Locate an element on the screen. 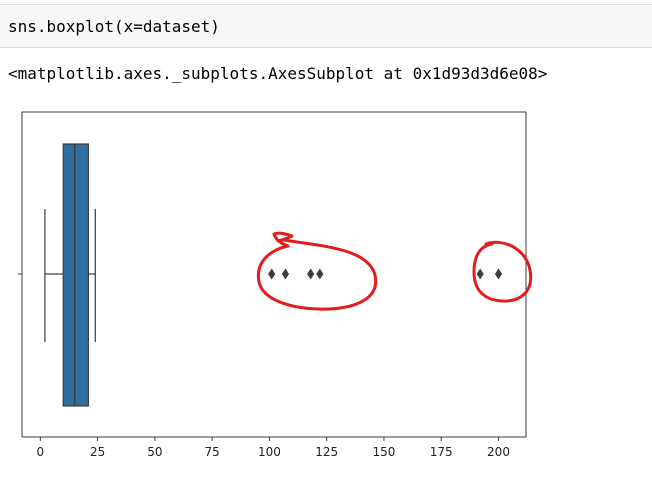  x-axis-ticks: 0 25 50 75 100 125 150 175 200 is located at coordinates (273, 448).